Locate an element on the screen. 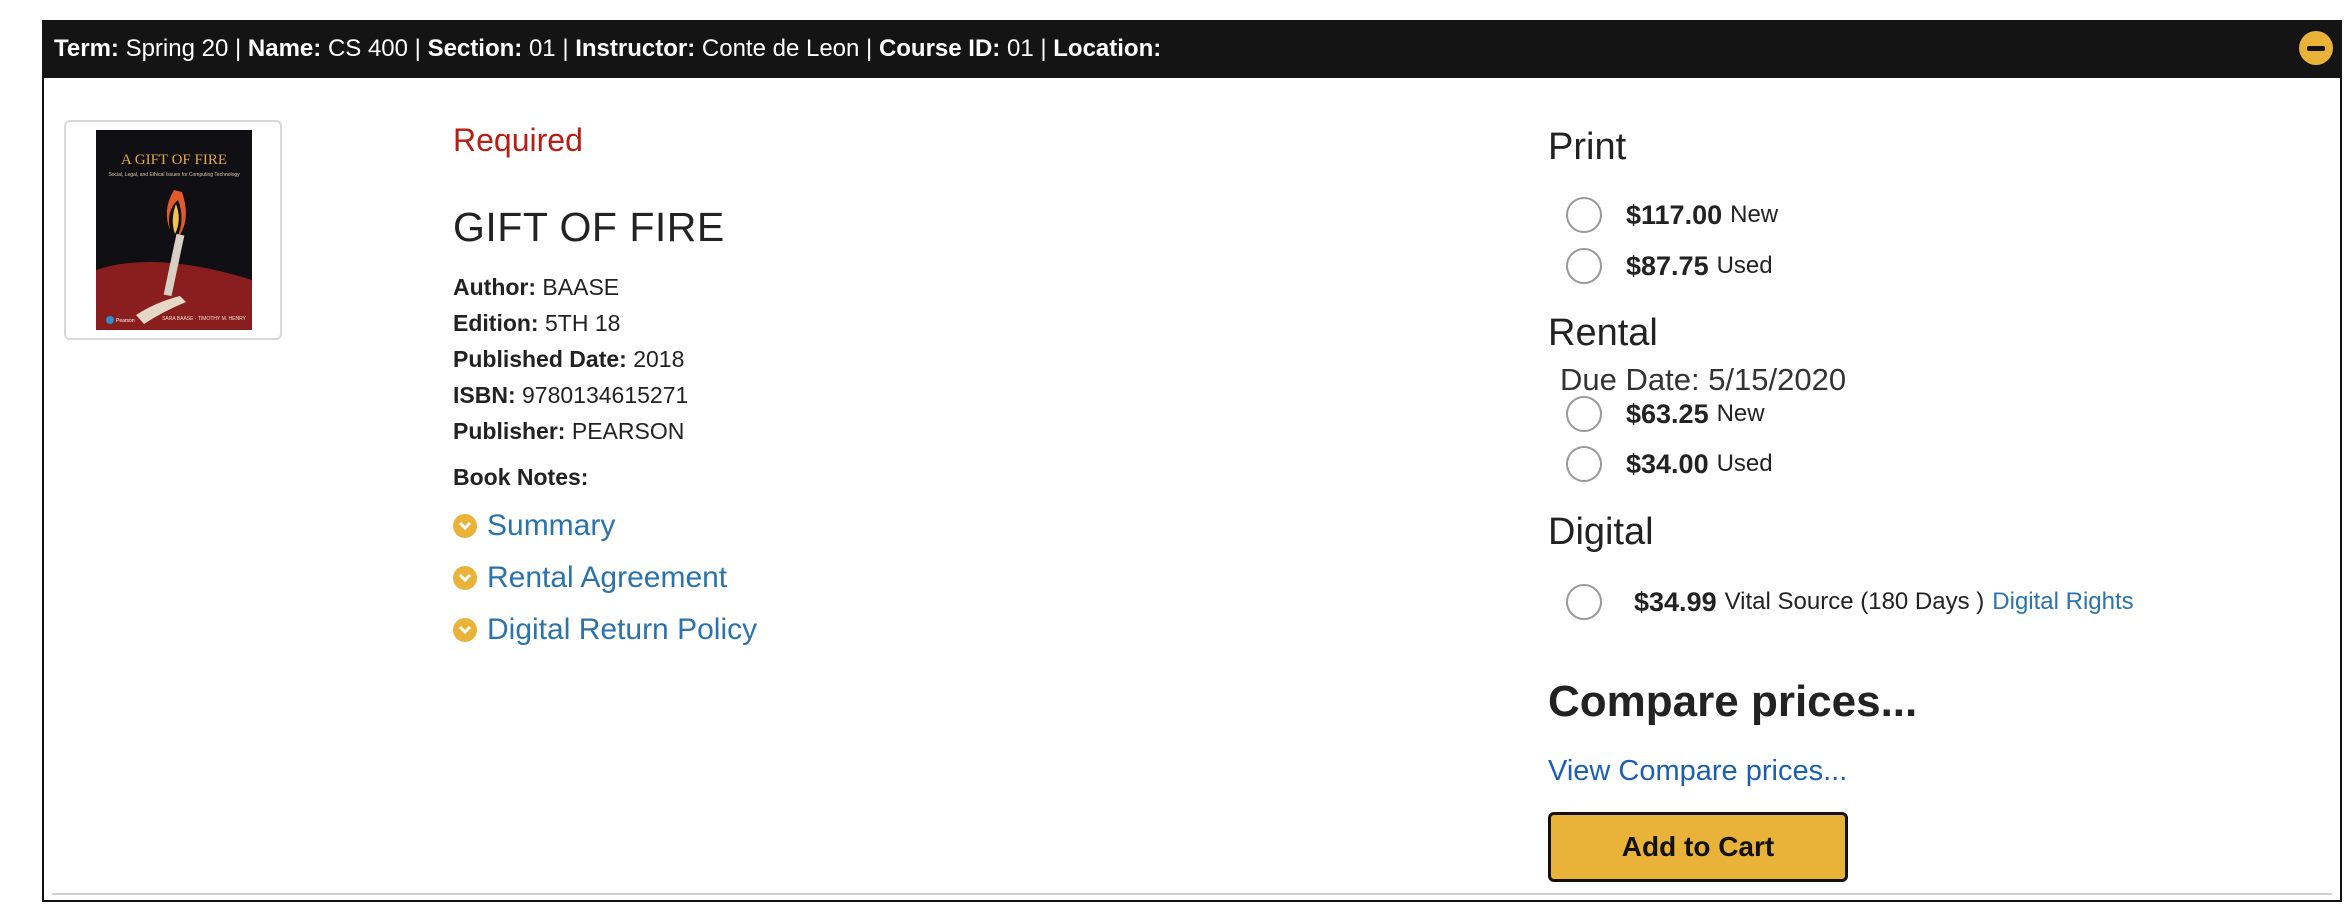  print-heading: Print is located at coordinates (1587, 147).